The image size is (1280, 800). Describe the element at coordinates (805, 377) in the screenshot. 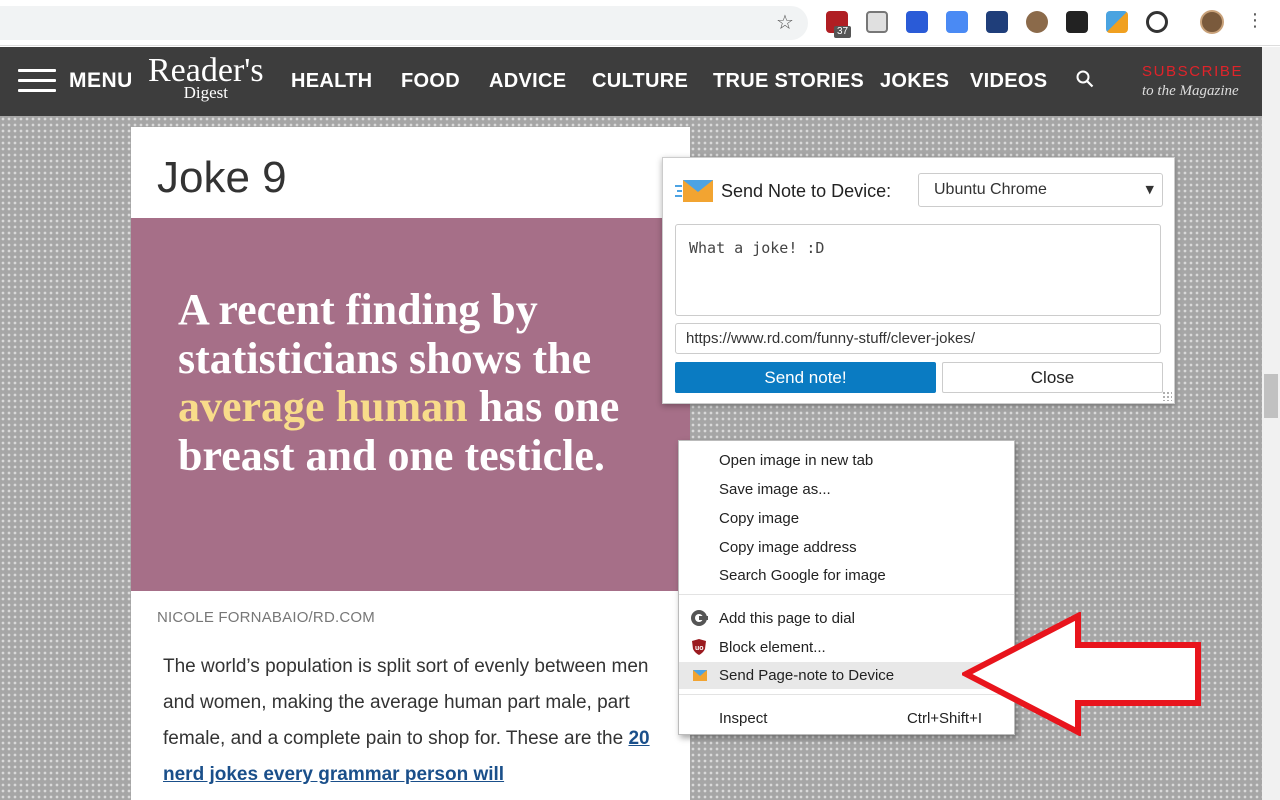

I see `send-note-button: Send note!` at that location.